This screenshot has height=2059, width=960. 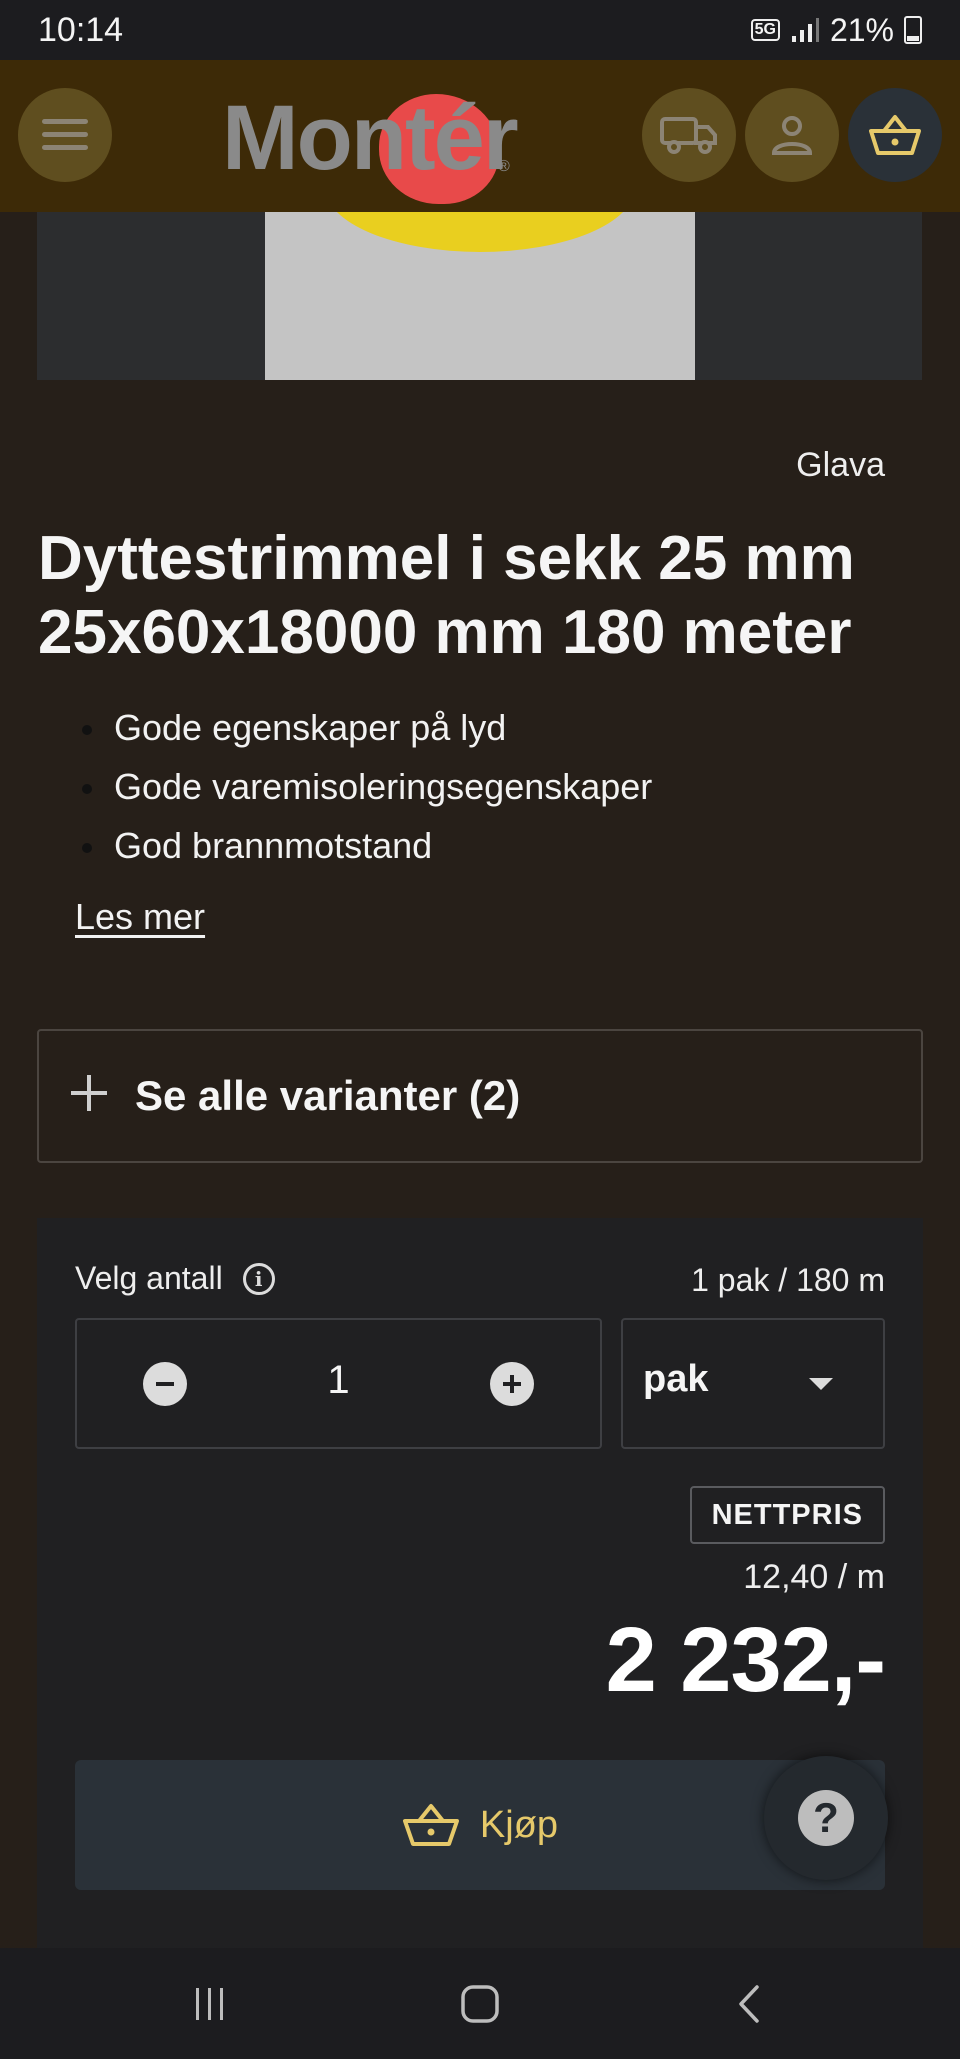 What do you see at coordinates (787, 1515) in the screenshot?
I see `price-badge: NETTPRIS` at bounding box center [787, 1515].